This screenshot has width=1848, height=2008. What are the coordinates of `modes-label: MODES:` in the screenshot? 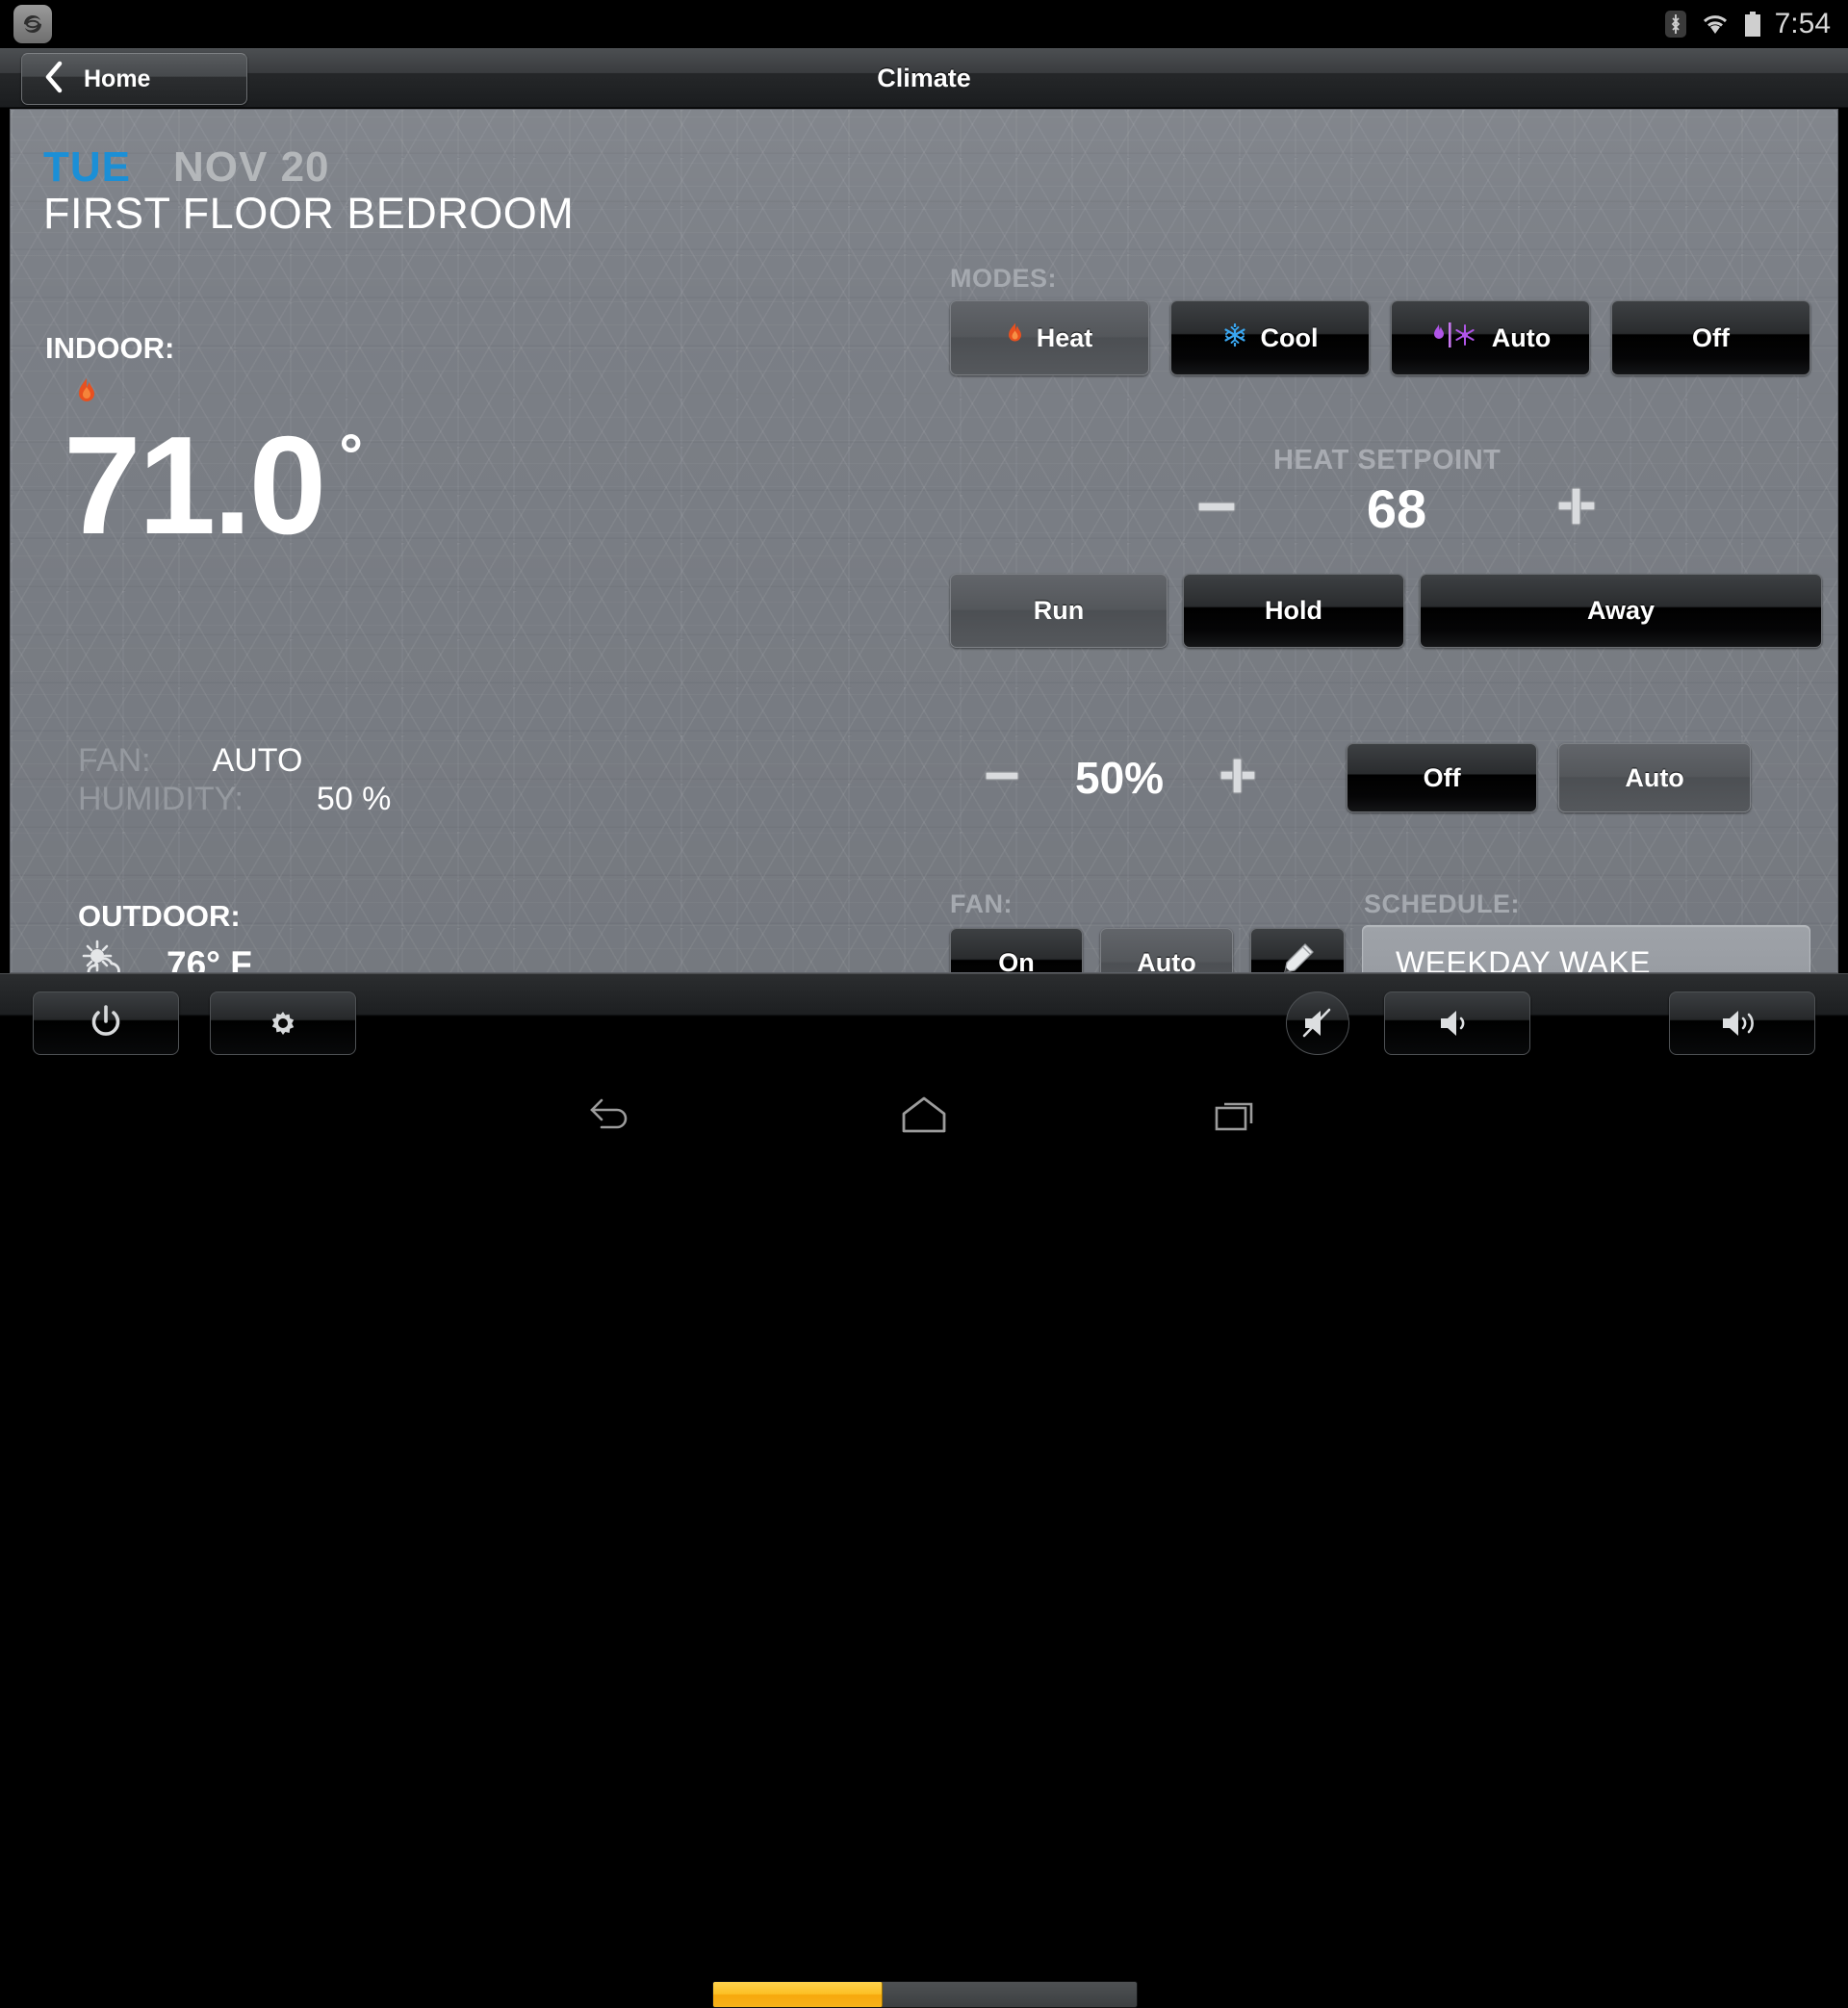 It's located at (1003, 278).